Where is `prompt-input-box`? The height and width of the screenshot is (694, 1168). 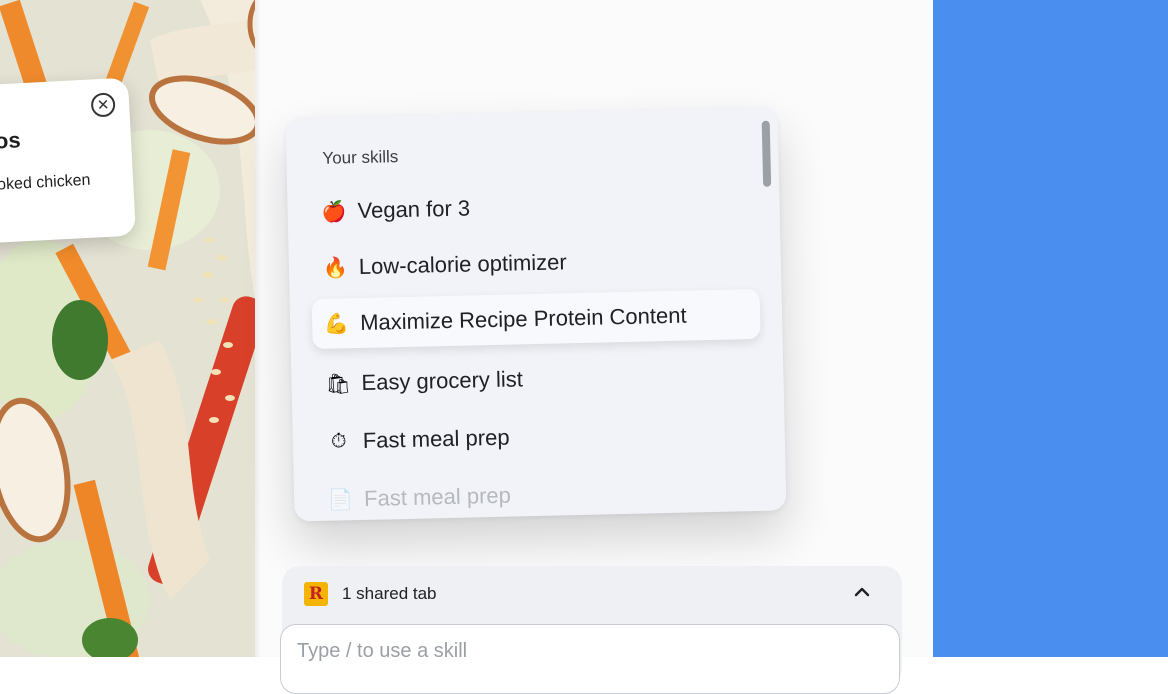
prompt-input-box is located at coordinates (590, 659).